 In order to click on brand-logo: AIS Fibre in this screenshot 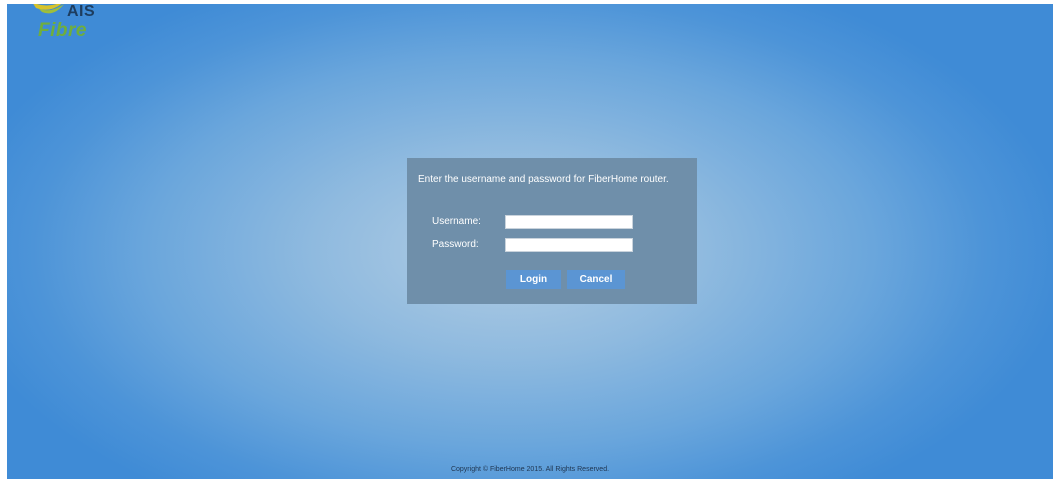, I will do `click(67, 27)`.